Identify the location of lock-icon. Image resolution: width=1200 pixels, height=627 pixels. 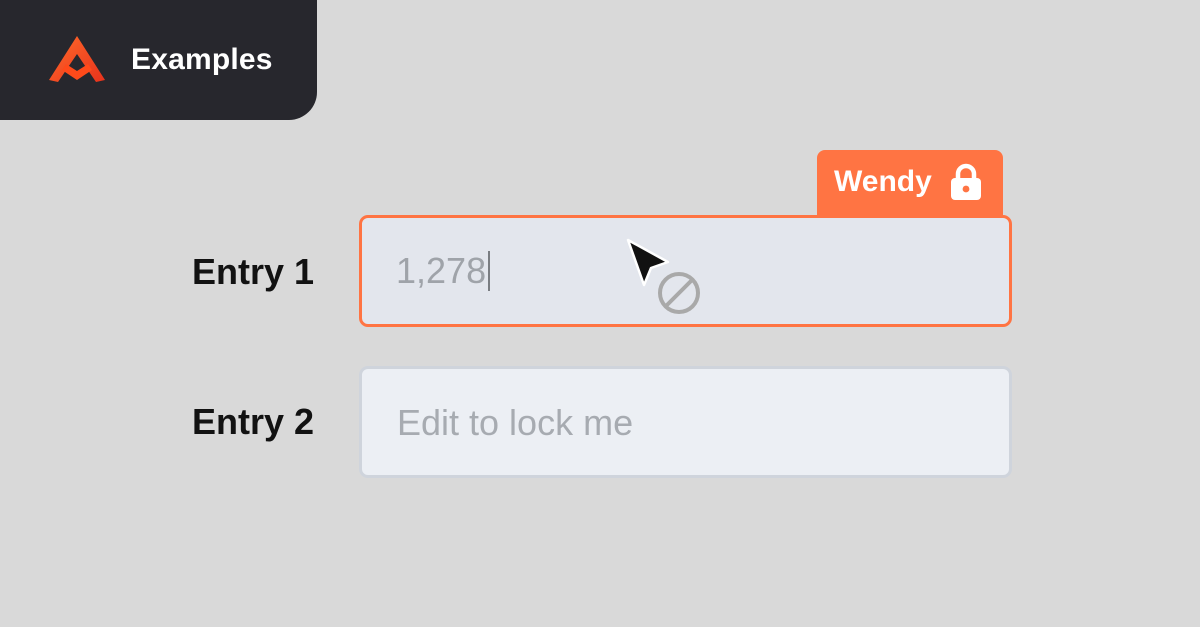
(966, 181).